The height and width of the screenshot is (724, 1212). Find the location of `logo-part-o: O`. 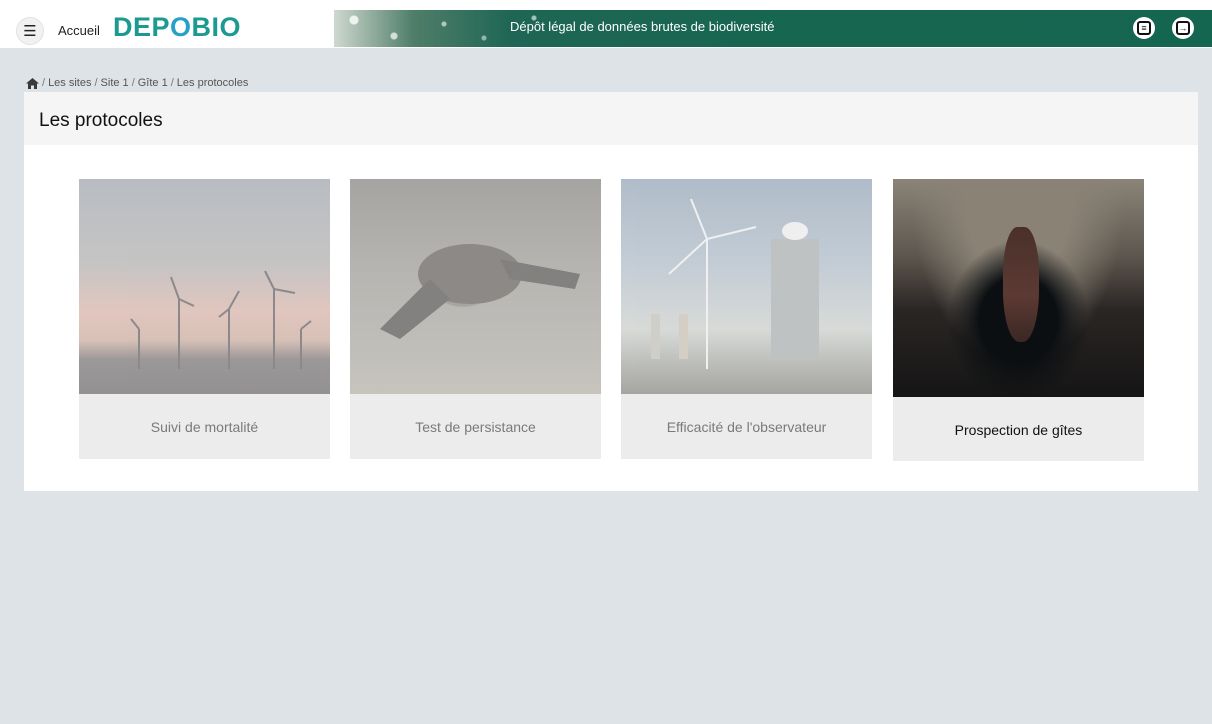

logo-part-o: O is located at coordinates (181, 27).